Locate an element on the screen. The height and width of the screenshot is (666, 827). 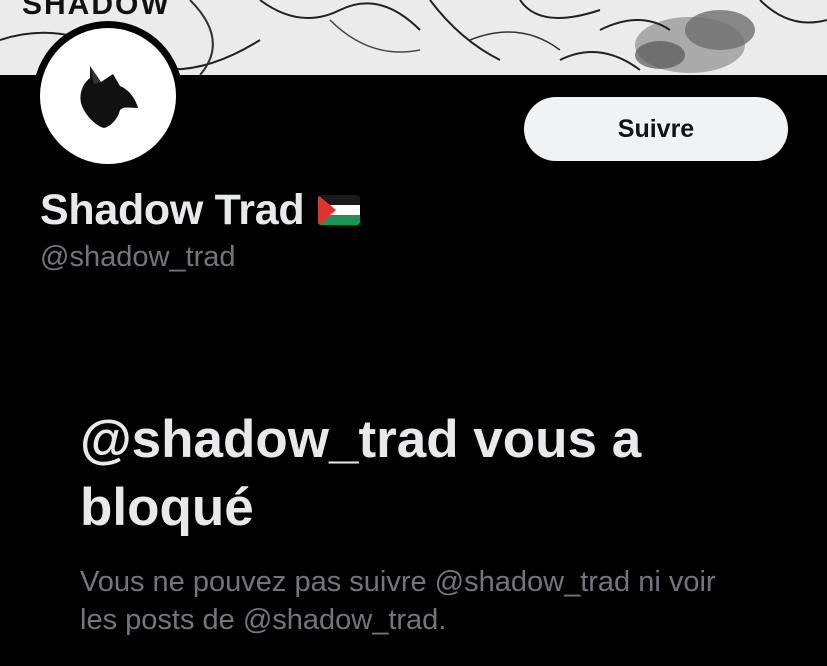
display-name: Shadow Trad is located at coordinates (172, 209).